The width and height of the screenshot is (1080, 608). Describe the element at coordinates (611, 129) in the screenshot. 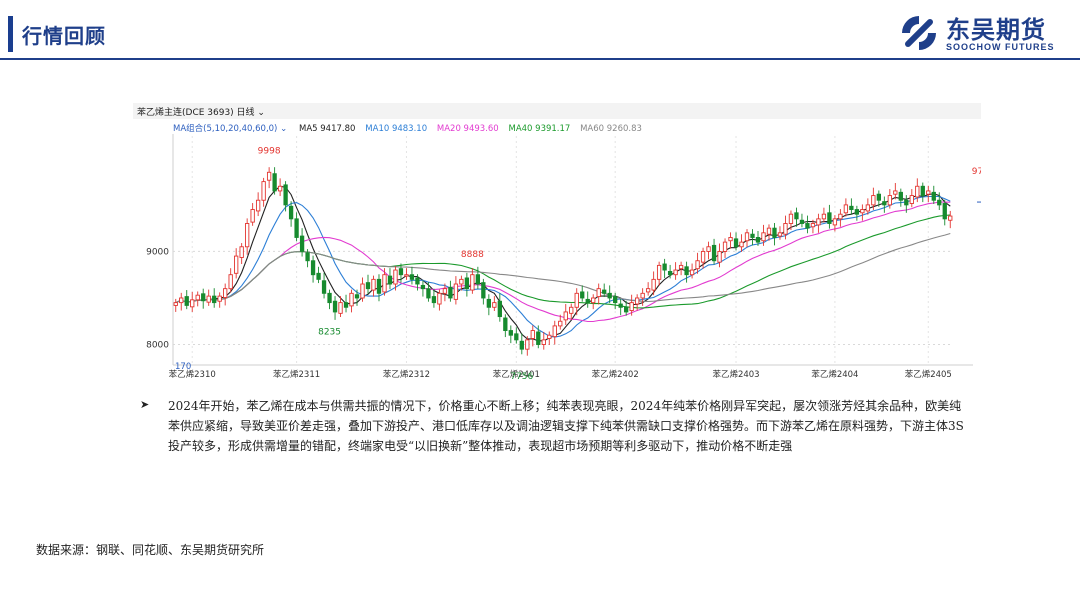

I see `ma-legend-ma60: MA60 9260.83` at that location.